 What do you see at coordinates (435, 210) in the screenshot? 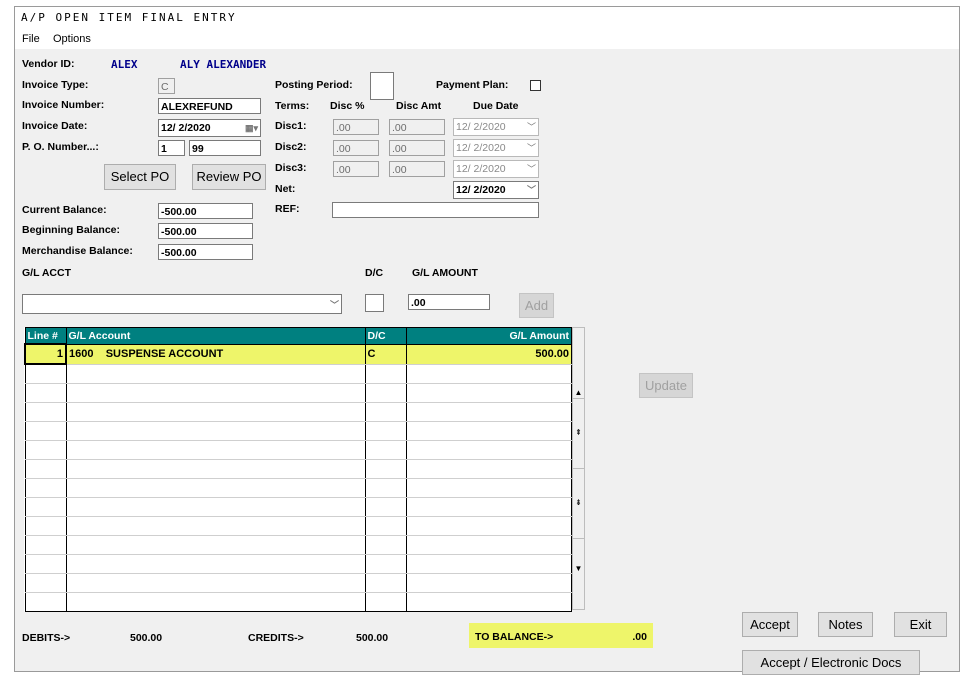
I see `ref-field` at bounding box center [435, 210].